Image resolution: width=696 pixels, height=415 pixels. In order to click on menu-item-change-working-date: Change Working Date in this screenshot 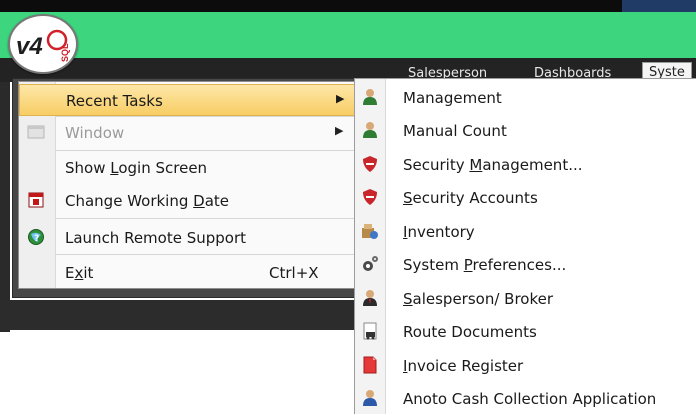, I will do `click(187, 200)`.